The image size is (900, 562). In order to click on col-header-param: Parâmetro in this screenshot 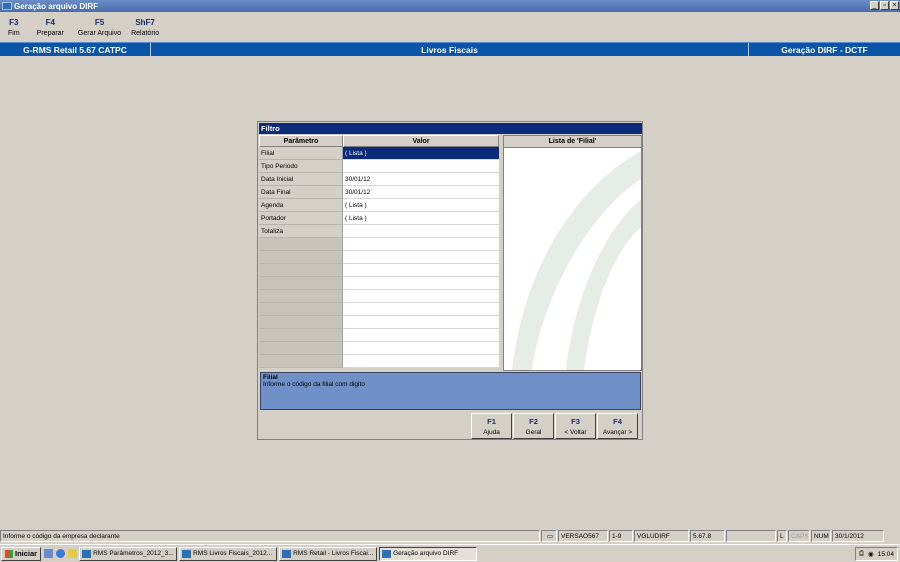, I will do `click(301, 141)`.